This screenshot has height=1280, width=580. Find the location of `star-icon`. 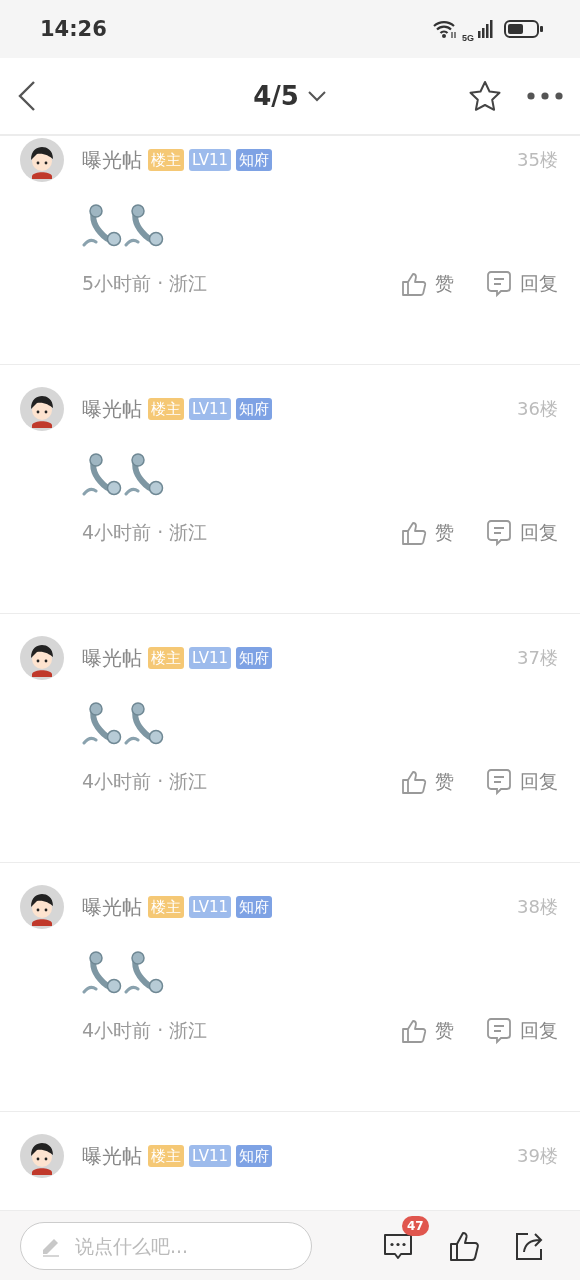

star-icon is located at coordinates (485, 96).